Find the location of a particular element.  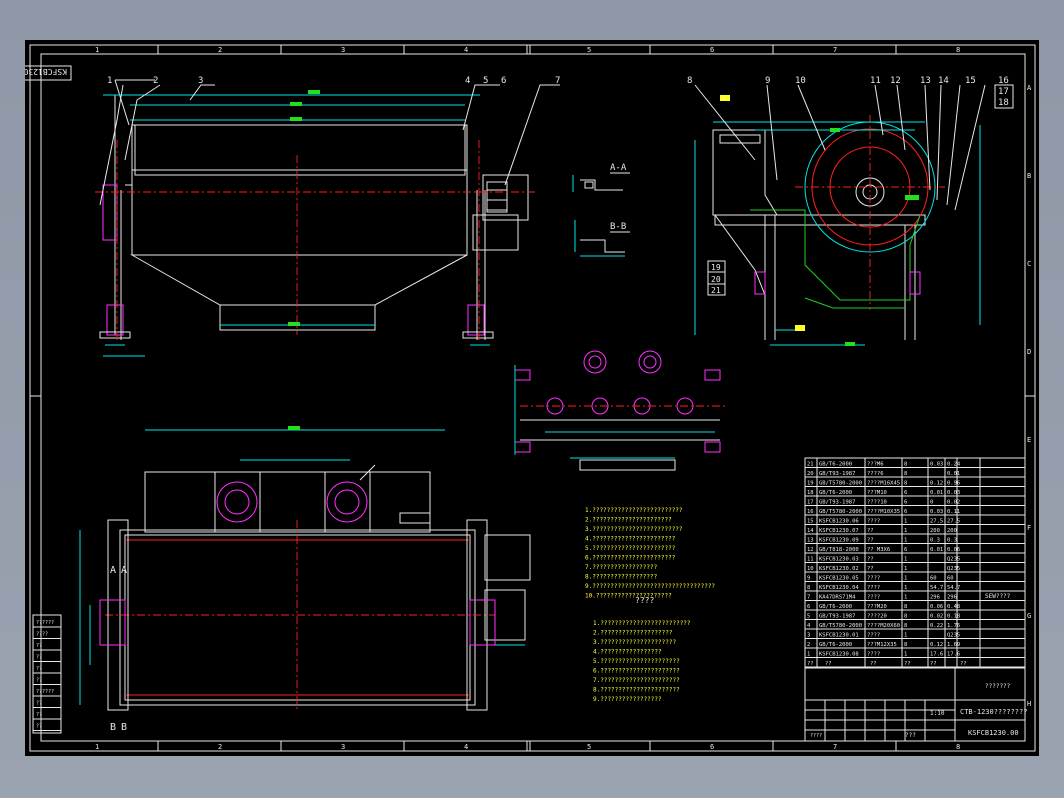

technical-note-line: 2.?????????????????????? is located at coordinates (628, 520).